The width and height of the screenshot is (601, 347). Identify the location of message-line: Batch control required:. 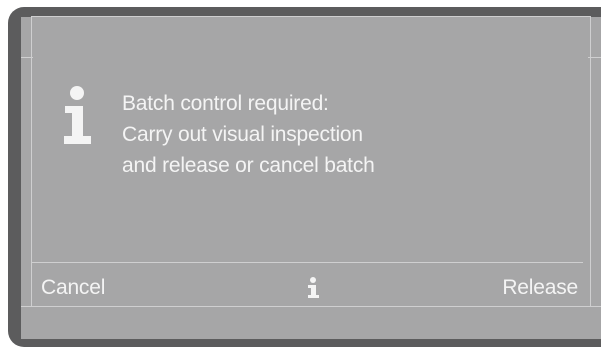
(225, 103).